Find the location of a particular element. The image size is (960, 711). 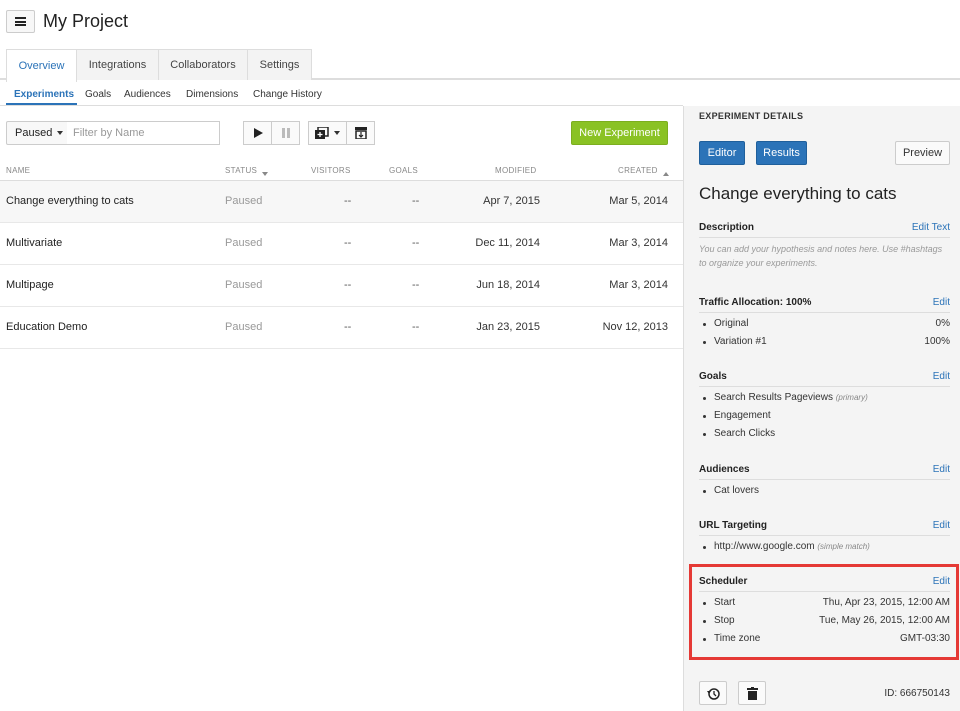

duplicate-icon is located at coordinates (322, 133).